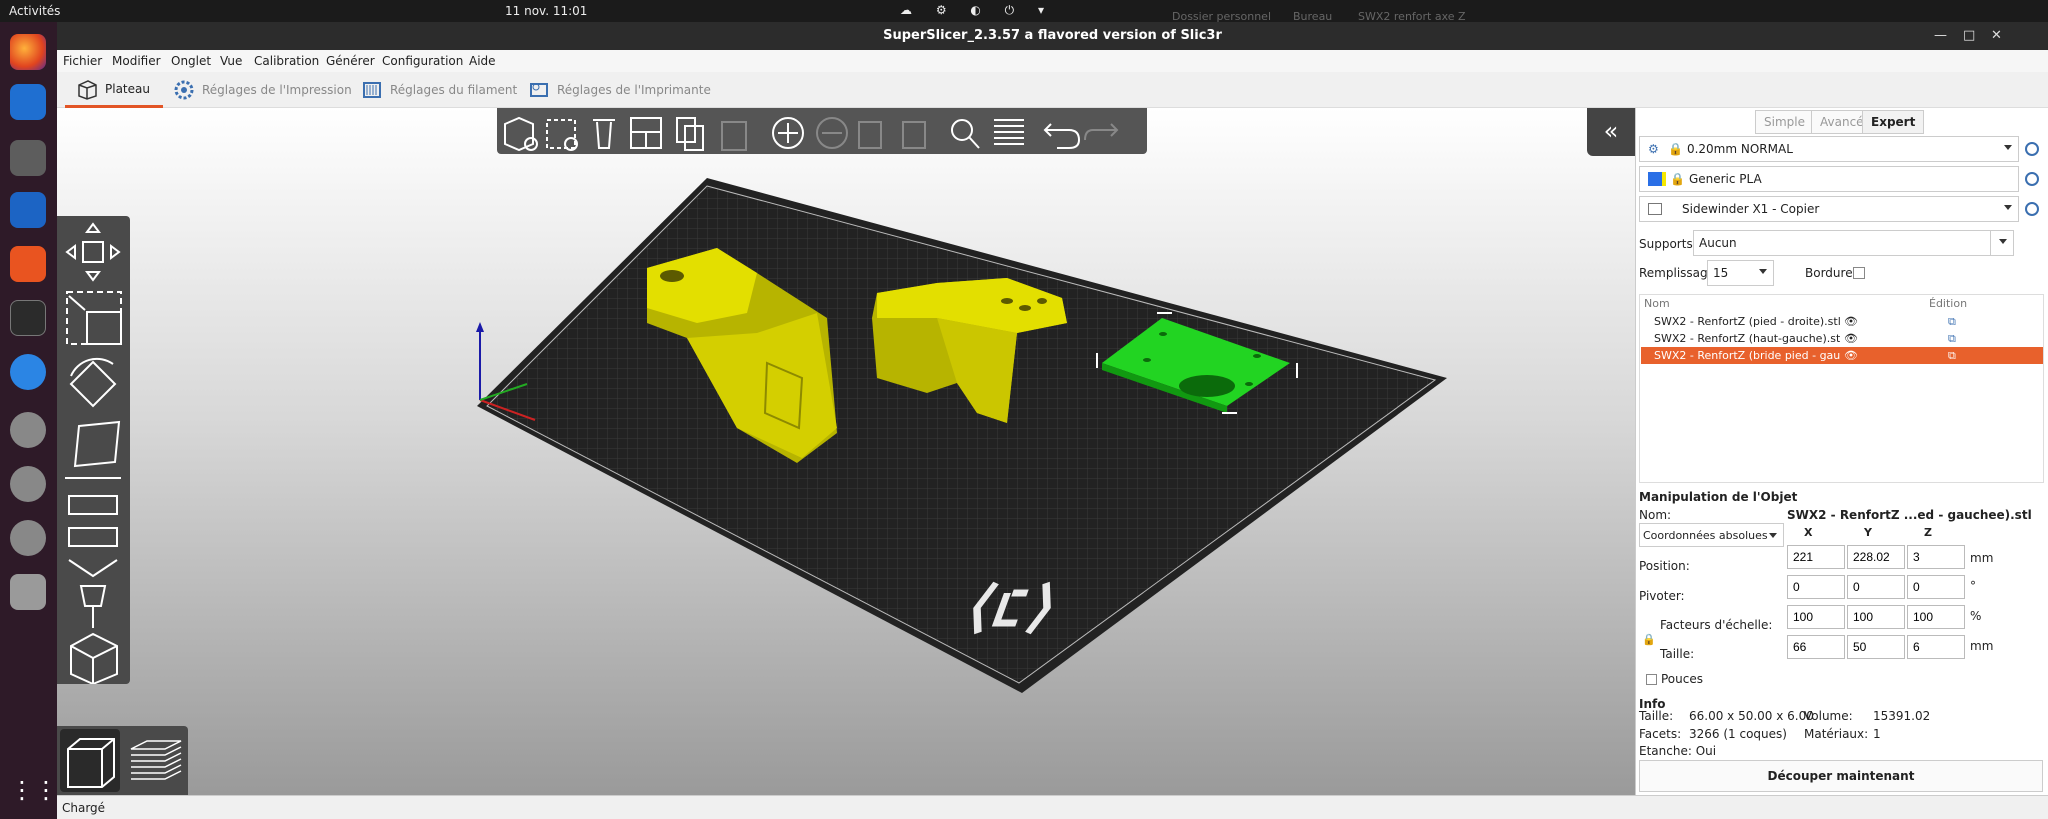 The width and height of the screenshot is (2048, 819). I want to click on system-clock: 11 nov. 11:01, so click(546, 11).